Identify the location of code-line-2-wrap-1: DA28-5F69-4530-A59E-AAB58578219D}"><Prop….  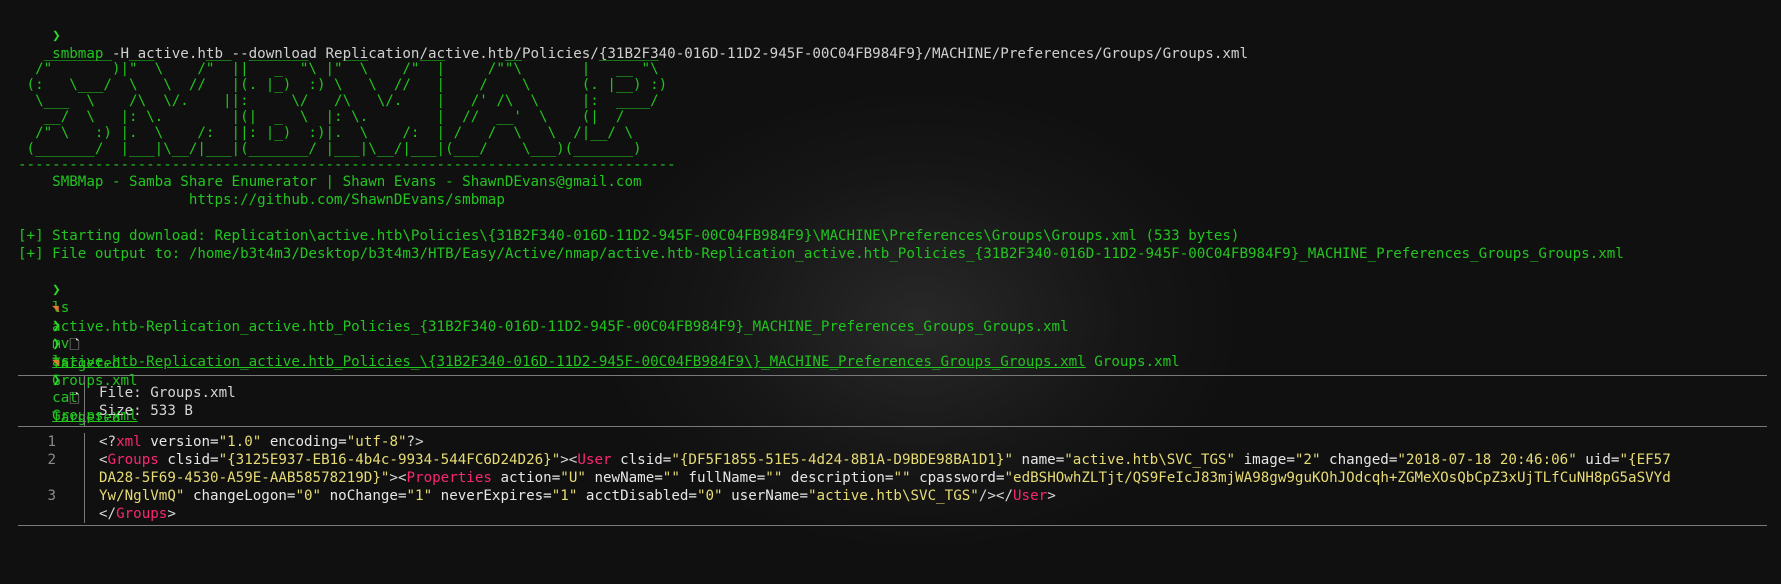
(885, 478).